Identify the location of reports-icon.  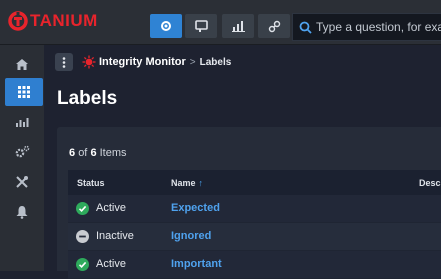
(22, 122).